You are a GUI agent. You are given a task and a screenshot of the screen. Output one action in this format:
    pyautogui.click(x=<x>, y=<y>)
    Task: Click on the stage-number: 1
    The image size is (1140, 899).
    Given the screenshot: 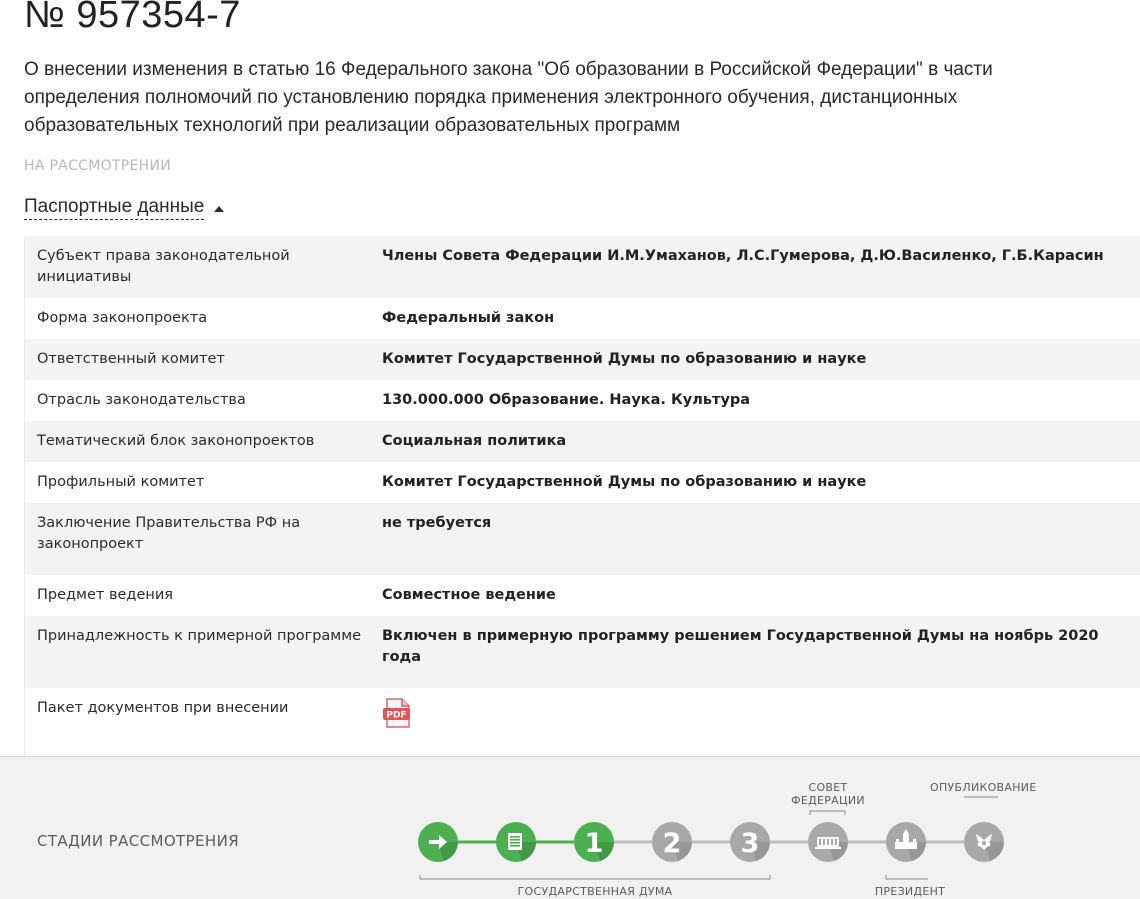 What is the action you would take?
    pyautogui.click(x=594, y=843)
    